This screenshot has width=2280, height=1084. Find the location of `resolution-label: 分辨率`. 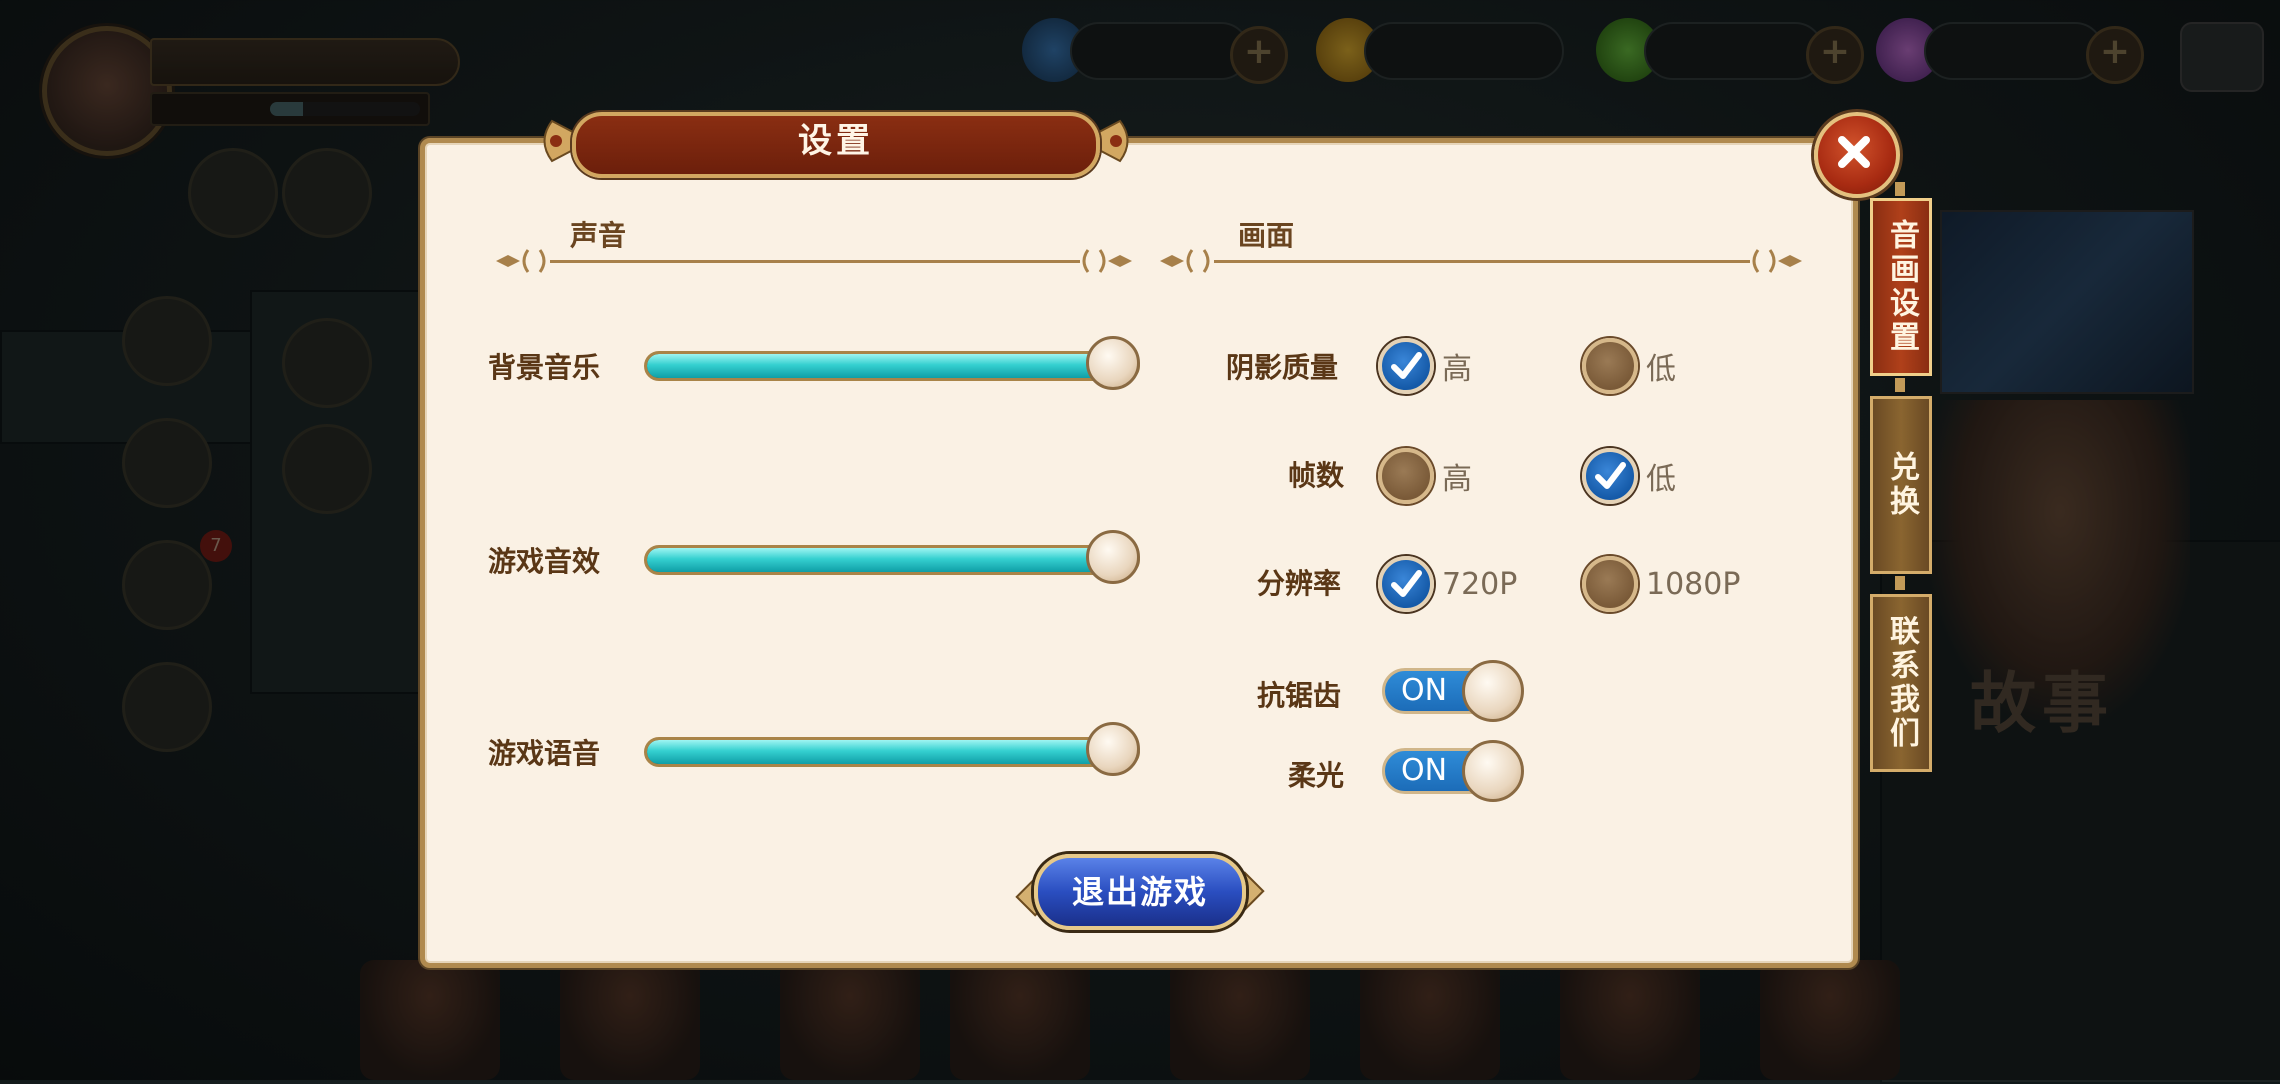

resolution-label: 分辨率 is located at coordinates (1299, 583).